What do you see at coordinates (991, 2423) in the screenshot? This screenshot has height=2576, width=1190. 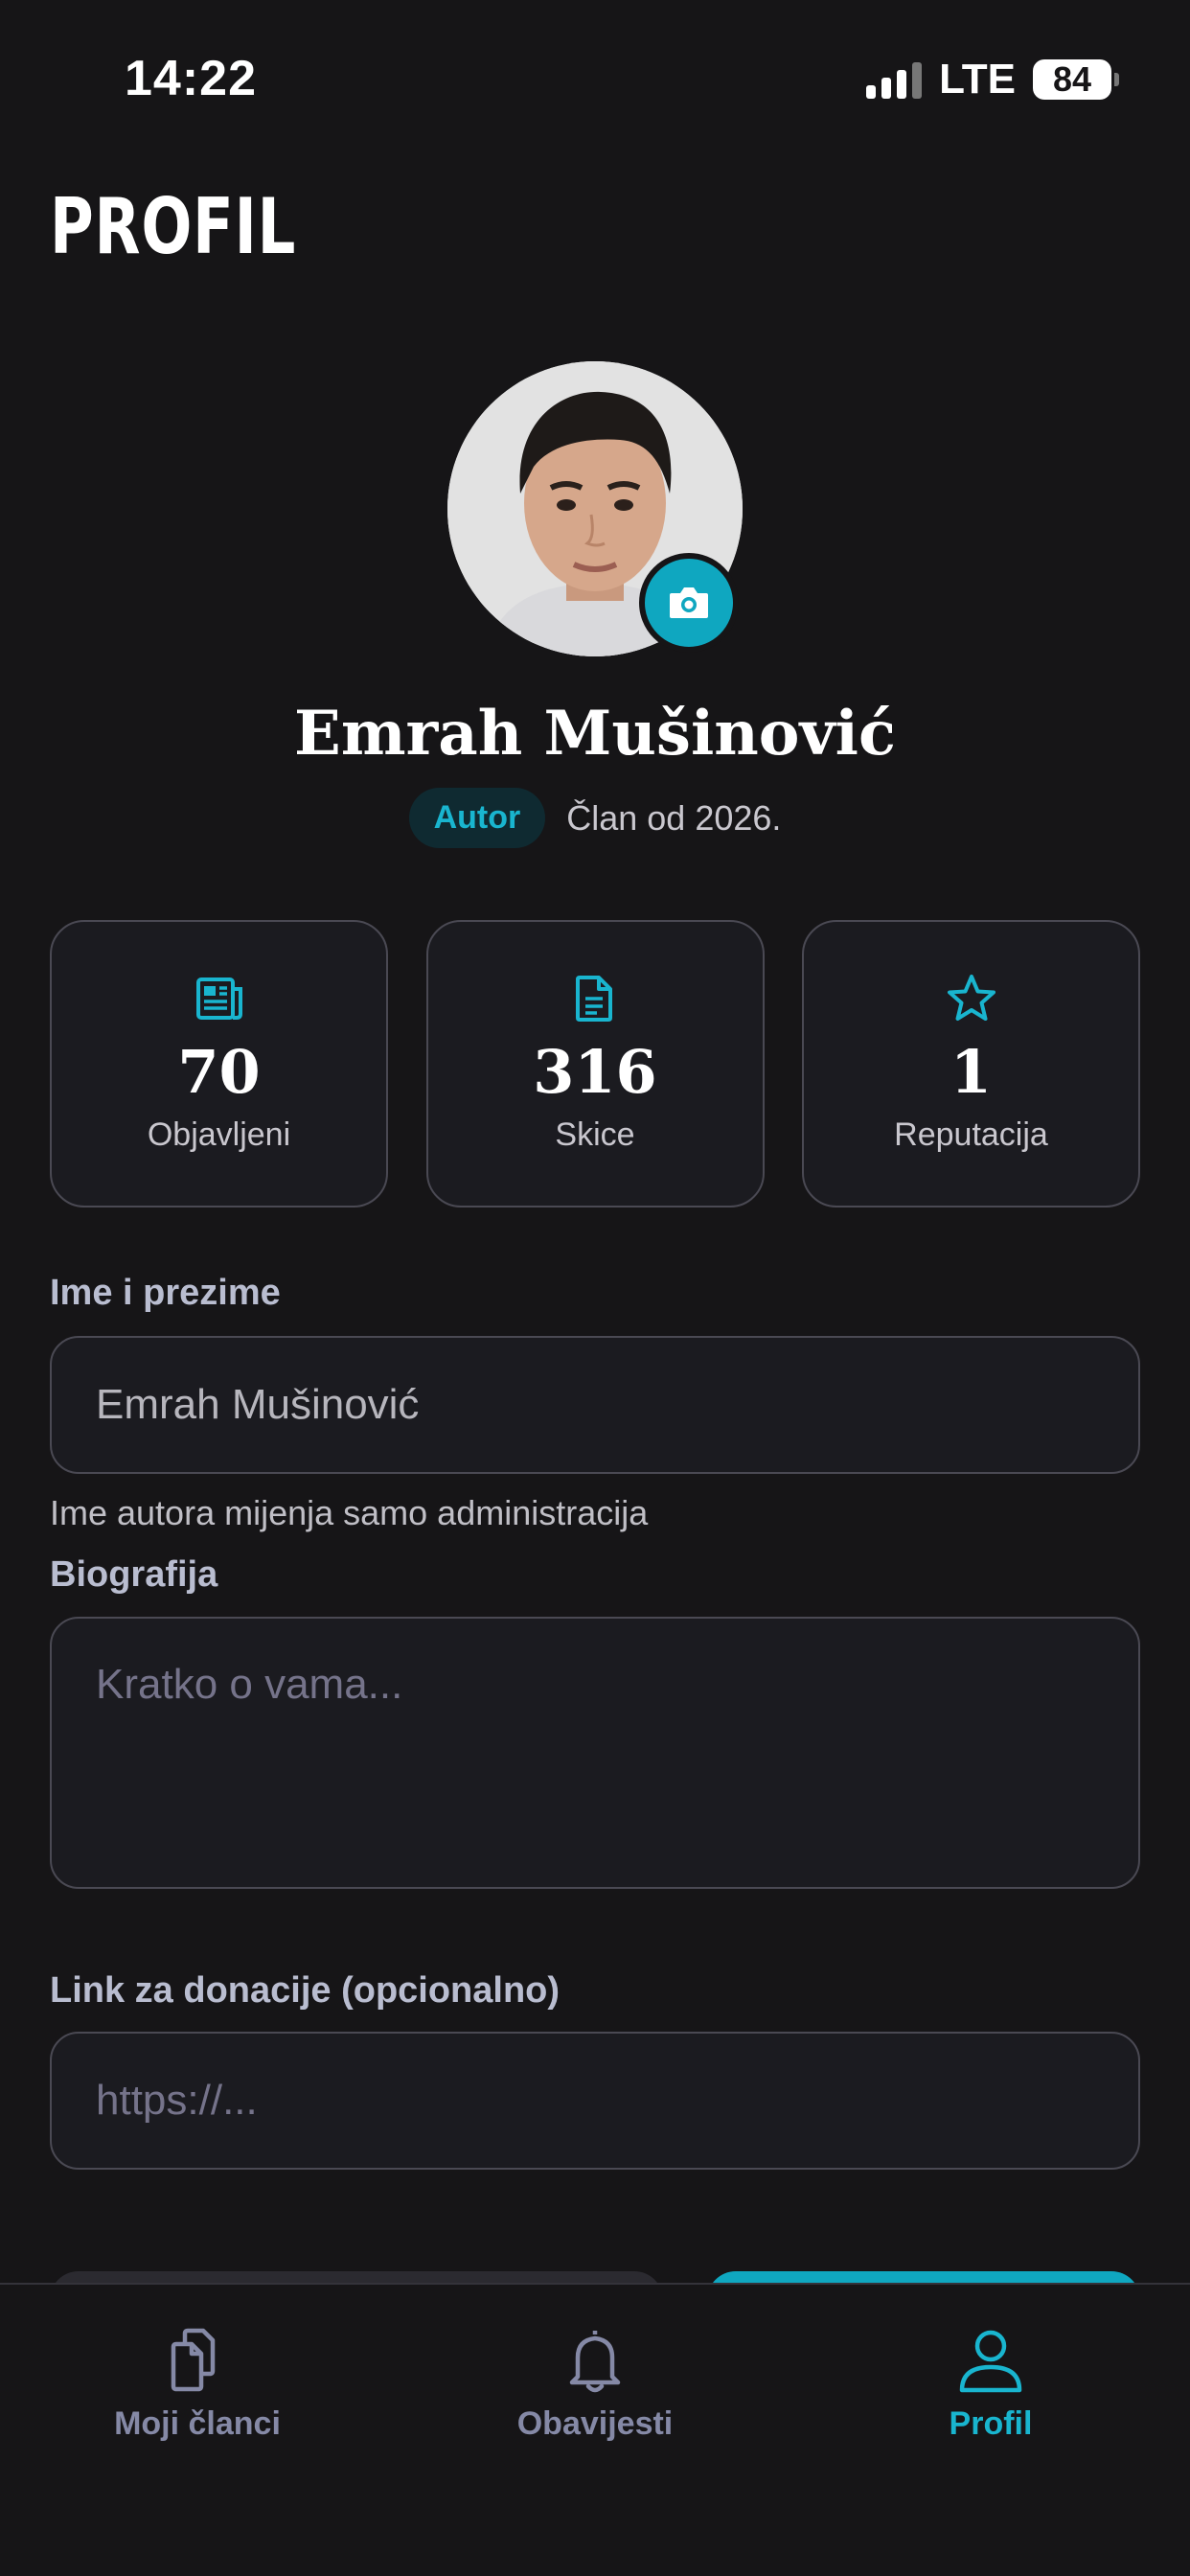 I see `nav-label: Profil` at bounding box center [991, 2423].